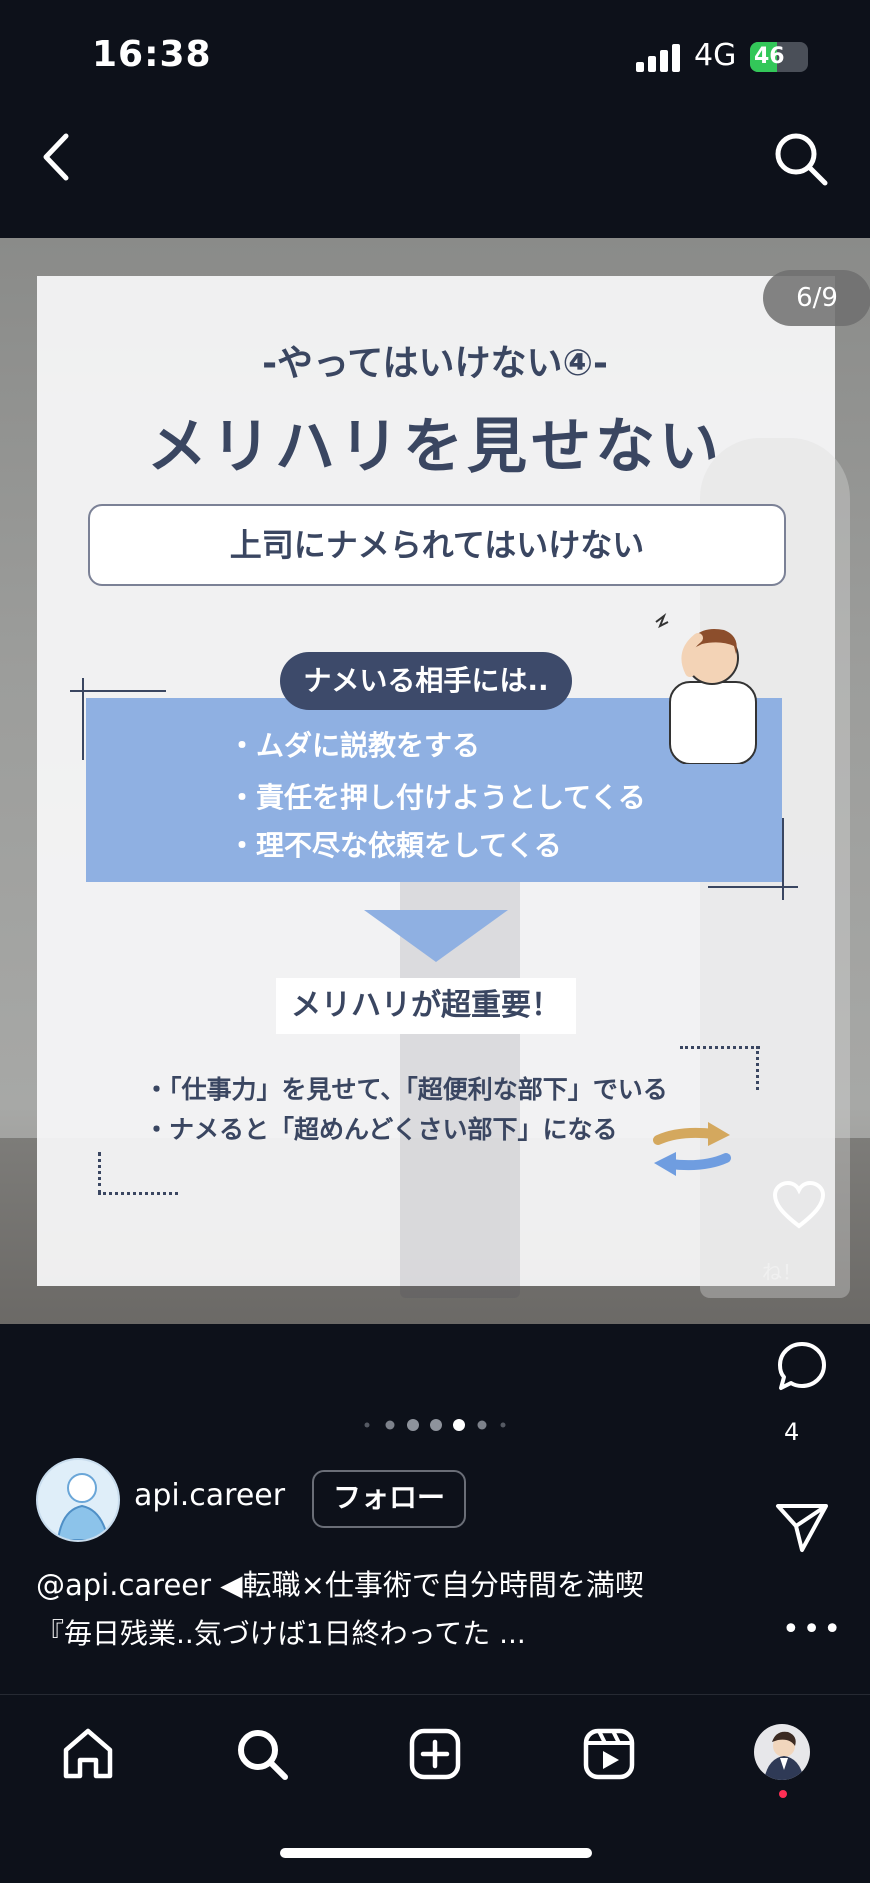 Image resolution: width=870 pixels, height=1883 pixels. I want to click on down-arrow-shape, so click(436, 936).